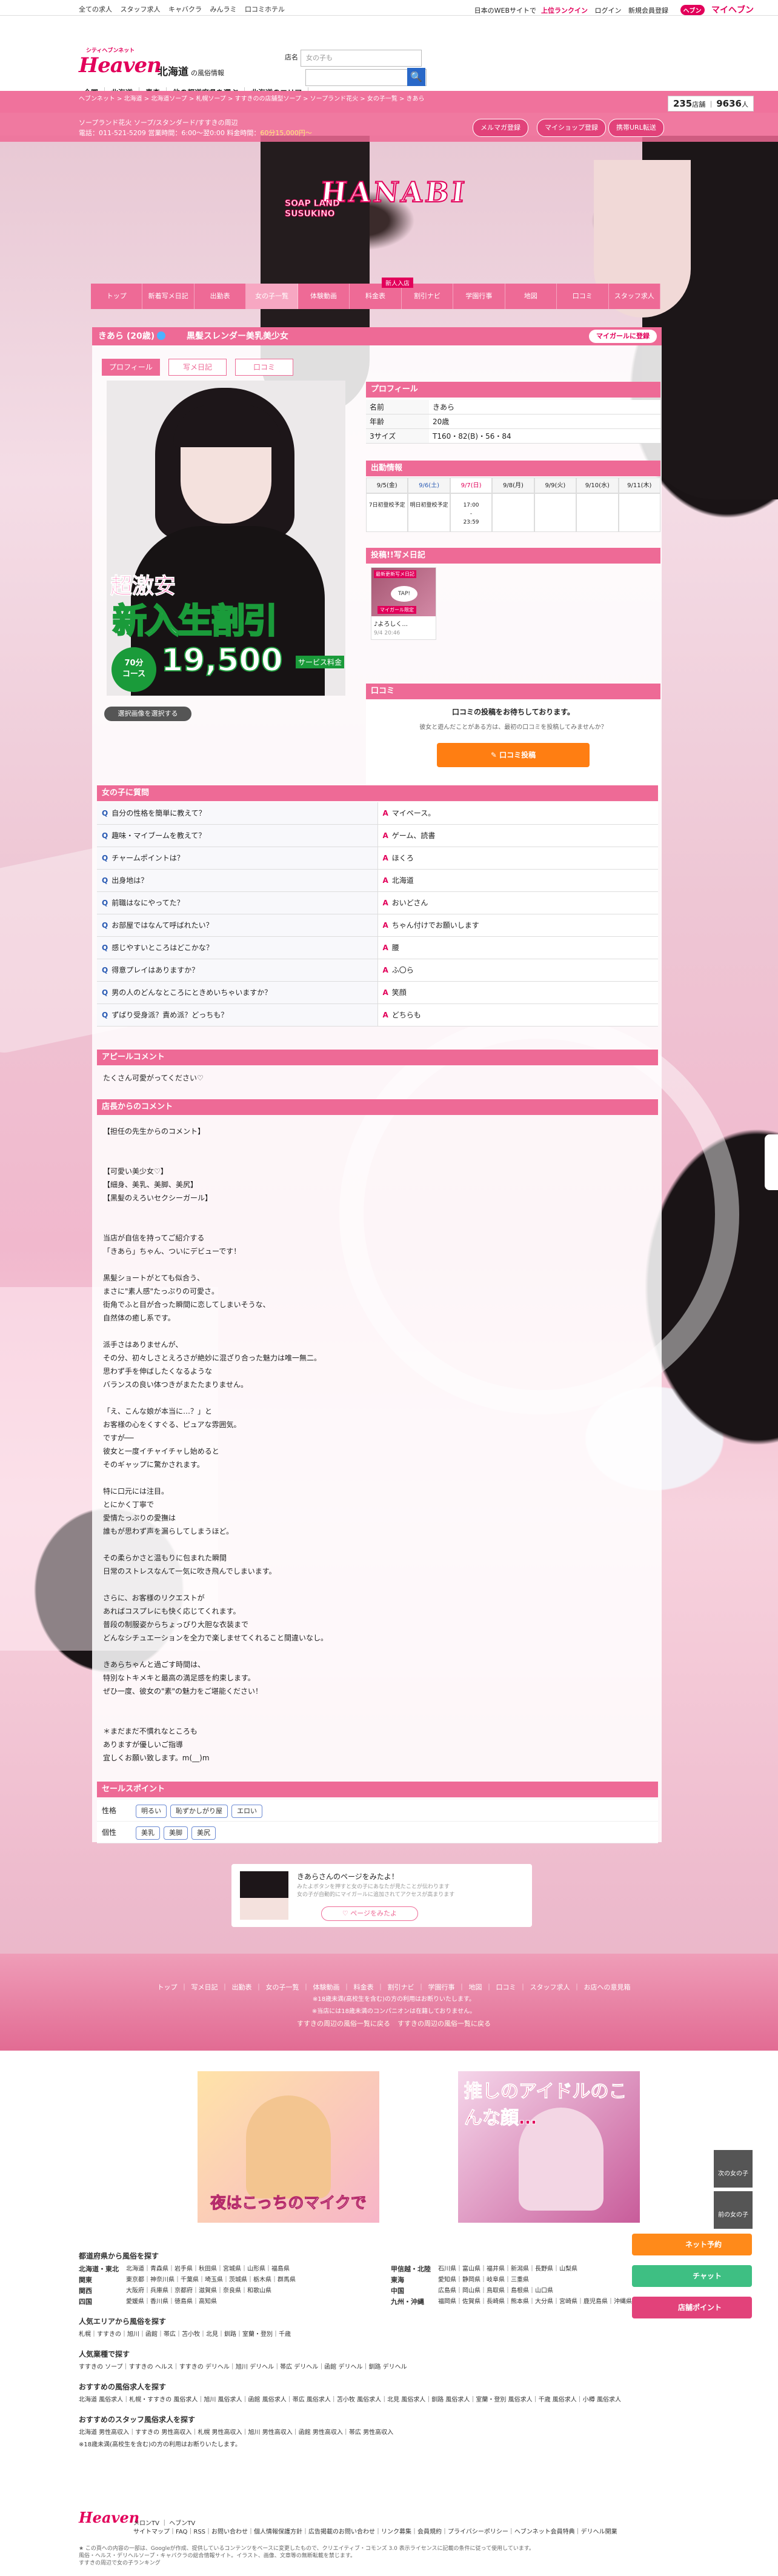 The image size is (778, 2576). What do you see at coordinates (127, 336) in the screenshot?
I see `girl-name: きあら (20歳)` at bounding box center [127, 336].